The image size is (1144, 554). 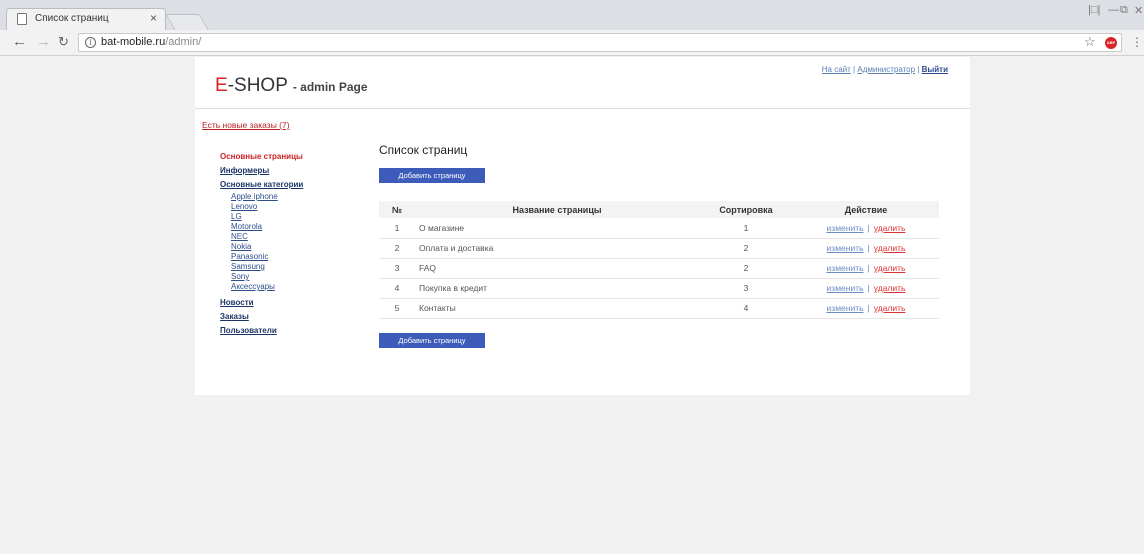 I want to click on table-row: 1 О магазине 1 изменить | удалить, so click(x=659, y=228).